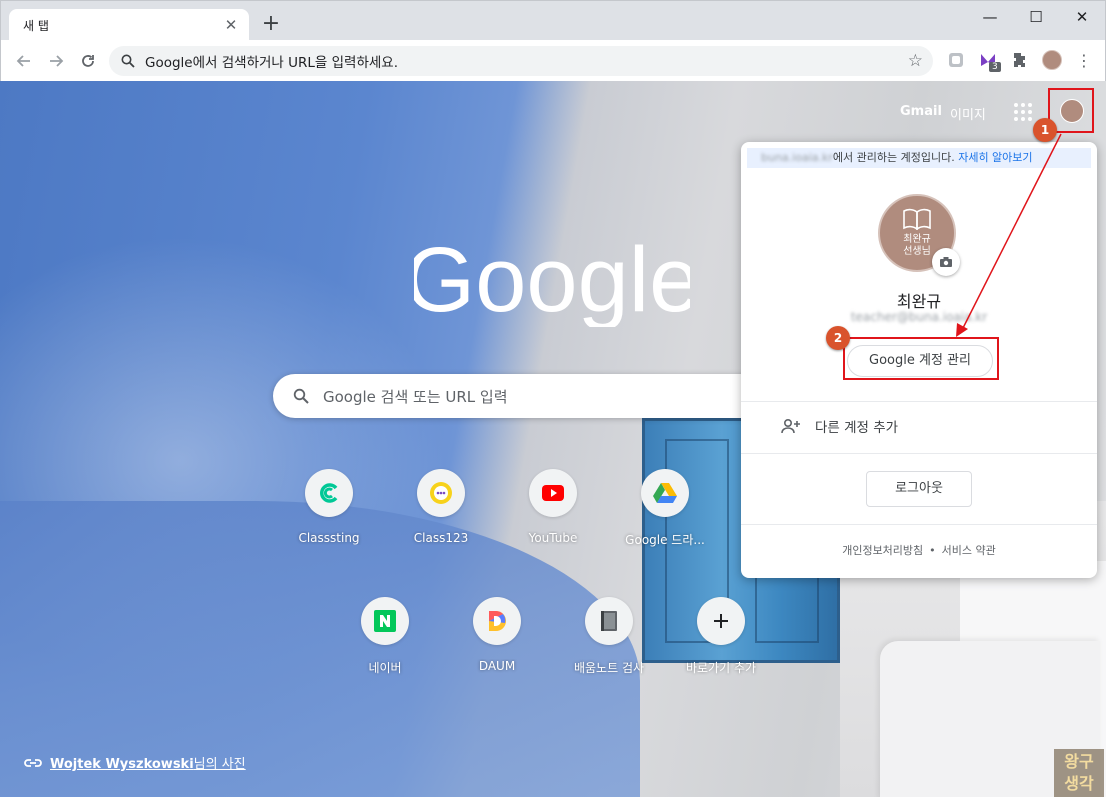  I want to click on change-photo-camera-icon, so click(946, 262).